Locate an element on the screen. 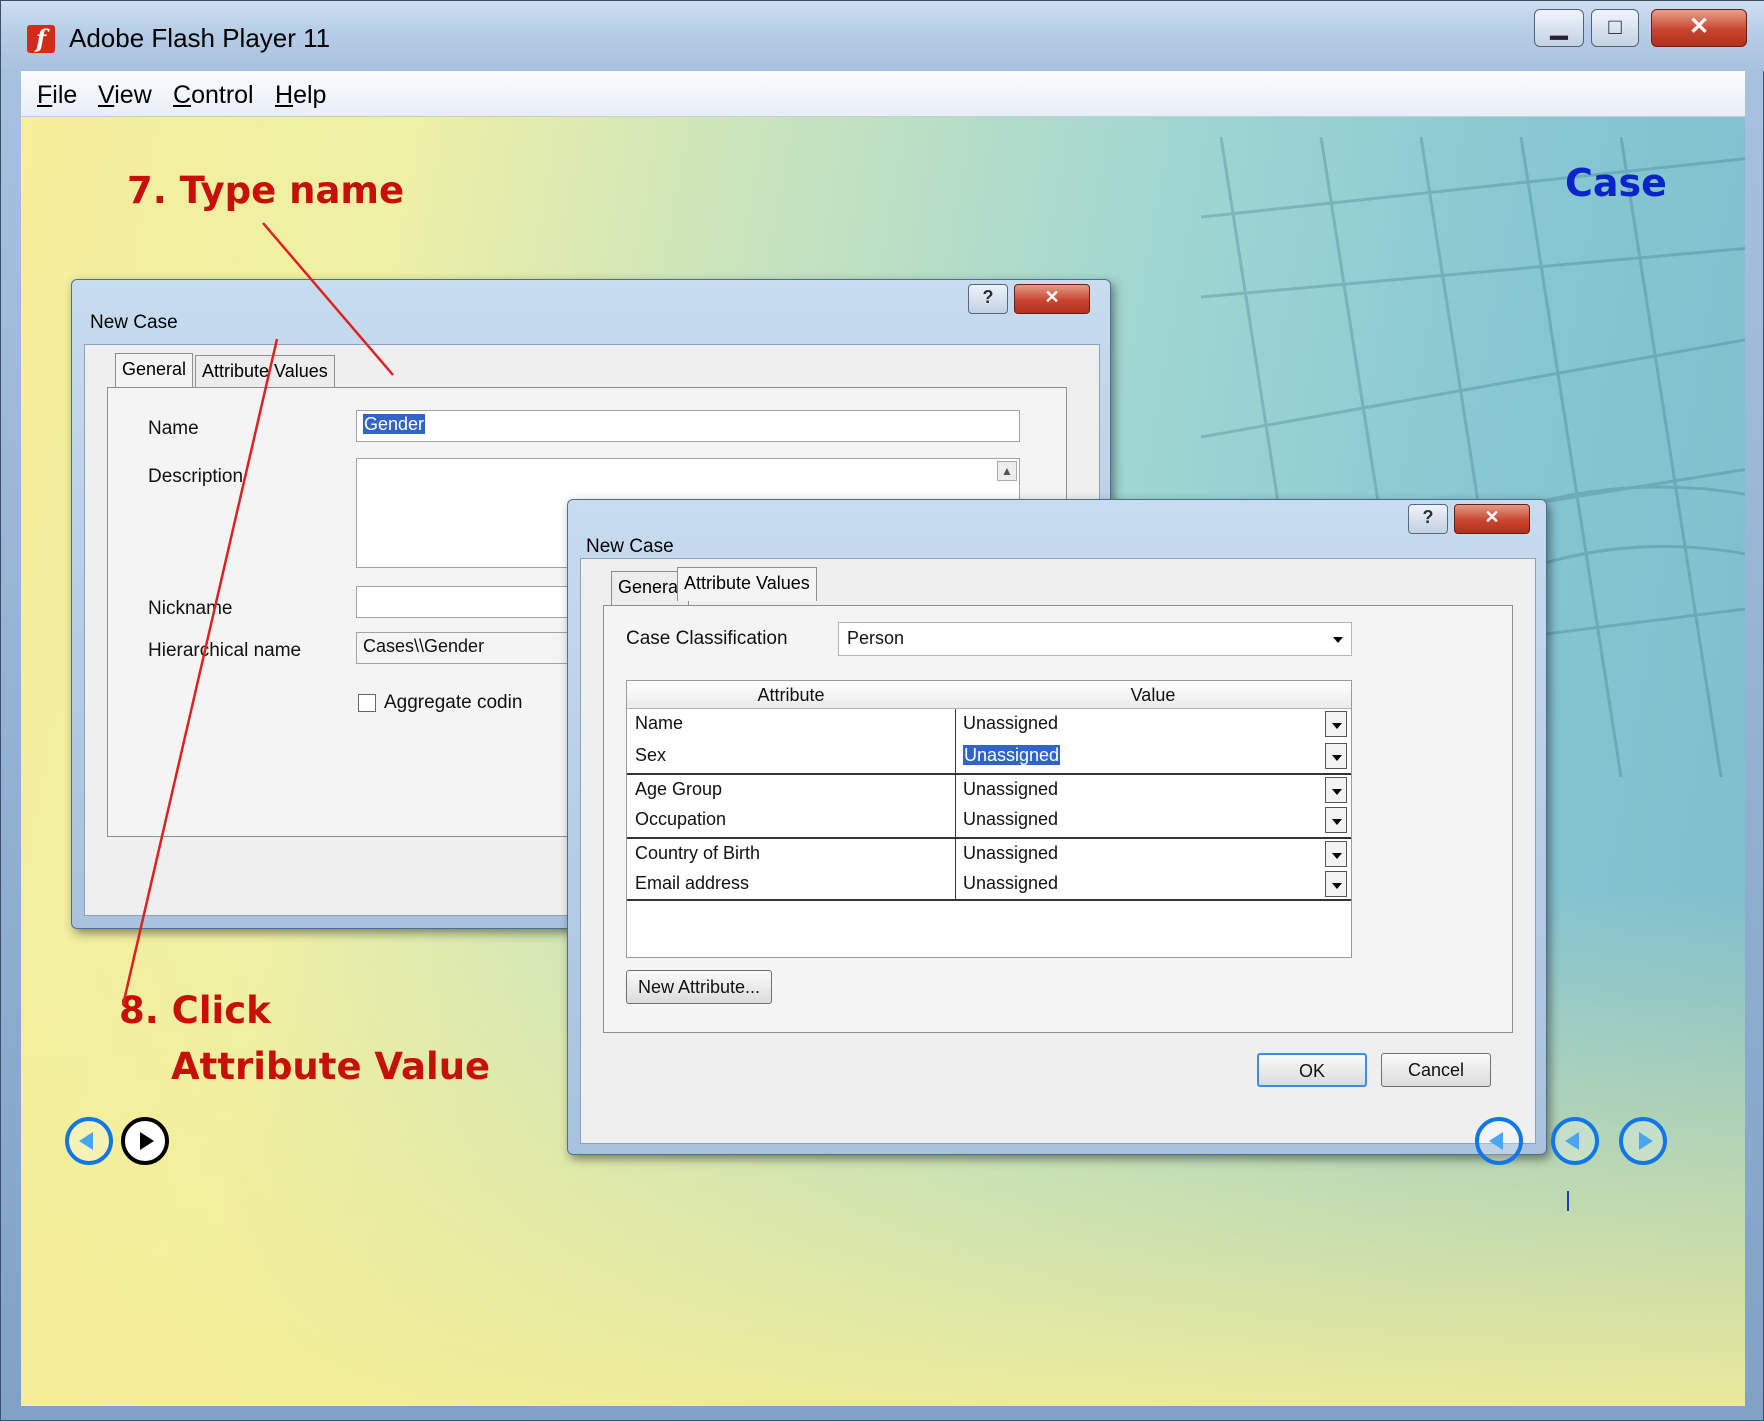  case-classification-label: Case Classification is located at coordinates (707, 638).